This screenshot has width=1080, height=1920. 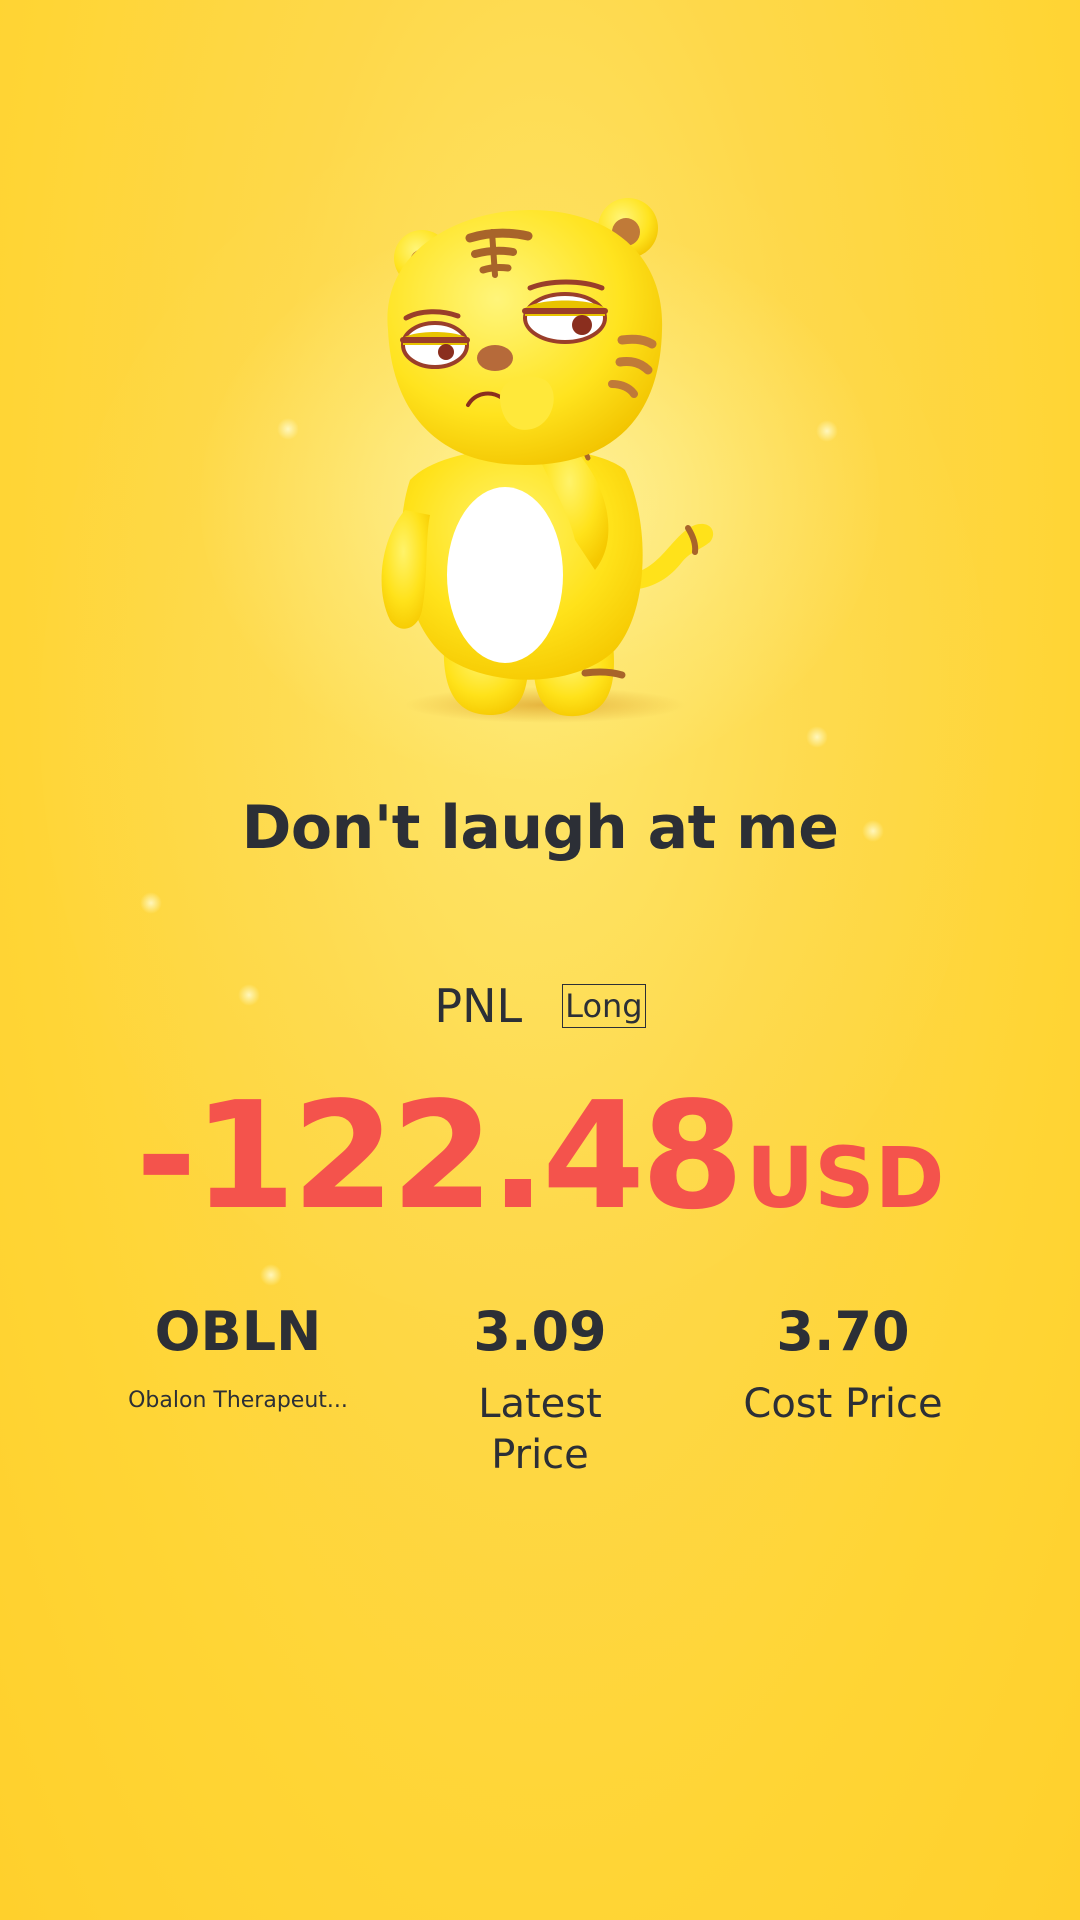 What do you see at coordinates (550, 460) in the screenshot?
I see `tiger-mascot-icon` at bounding box center [550, 460].